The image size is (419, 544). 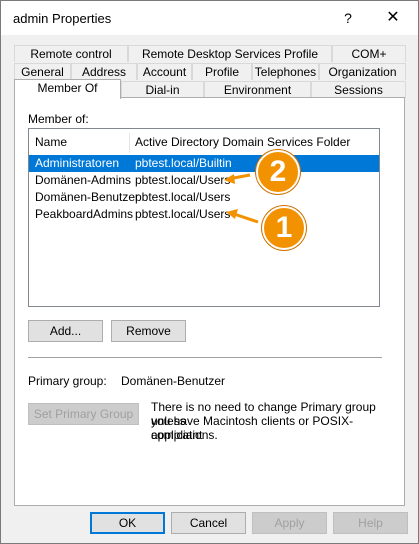 I want to click on close-icon: ✕, so click(x=393, y=18).